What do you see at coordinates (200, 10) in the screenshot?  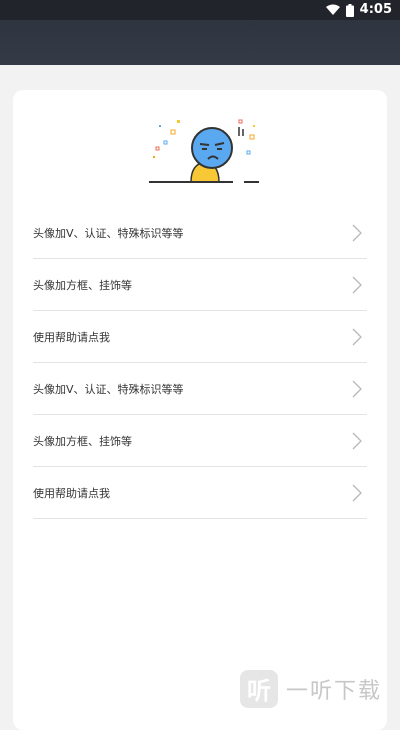 I see `status-bar: 4:05` at bounding box center [200, 10].